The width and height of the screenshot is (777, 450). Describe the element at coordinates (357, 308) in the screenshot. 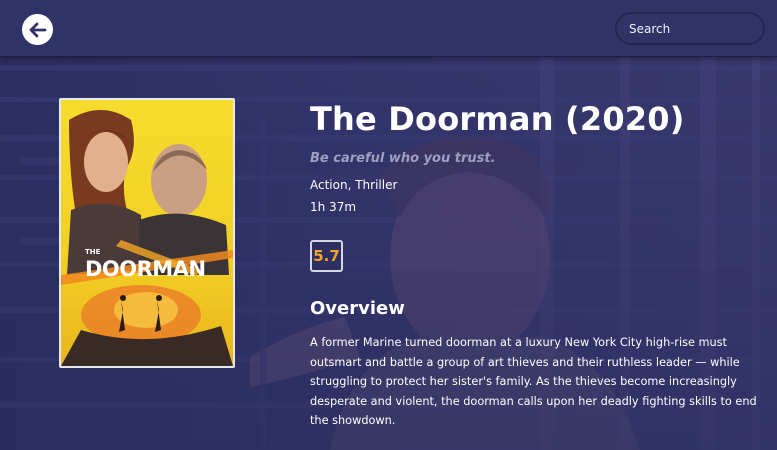

I see `overview-heading: Overview` at that location.